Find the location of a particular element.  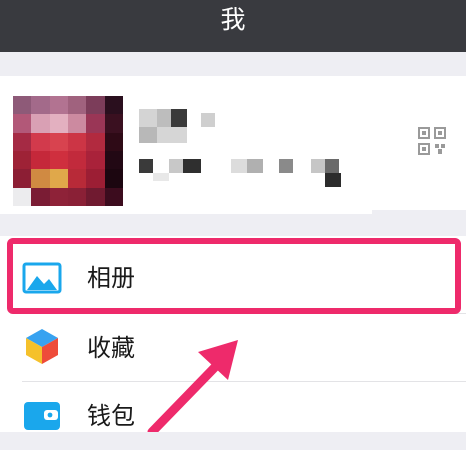

avatar is located at coordinates (68, 151).